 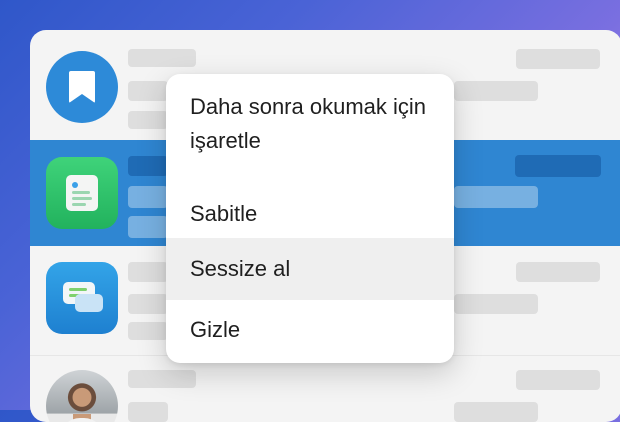 I want to click on menu-item-mute: Sessize al, so click(x=310, y=269).